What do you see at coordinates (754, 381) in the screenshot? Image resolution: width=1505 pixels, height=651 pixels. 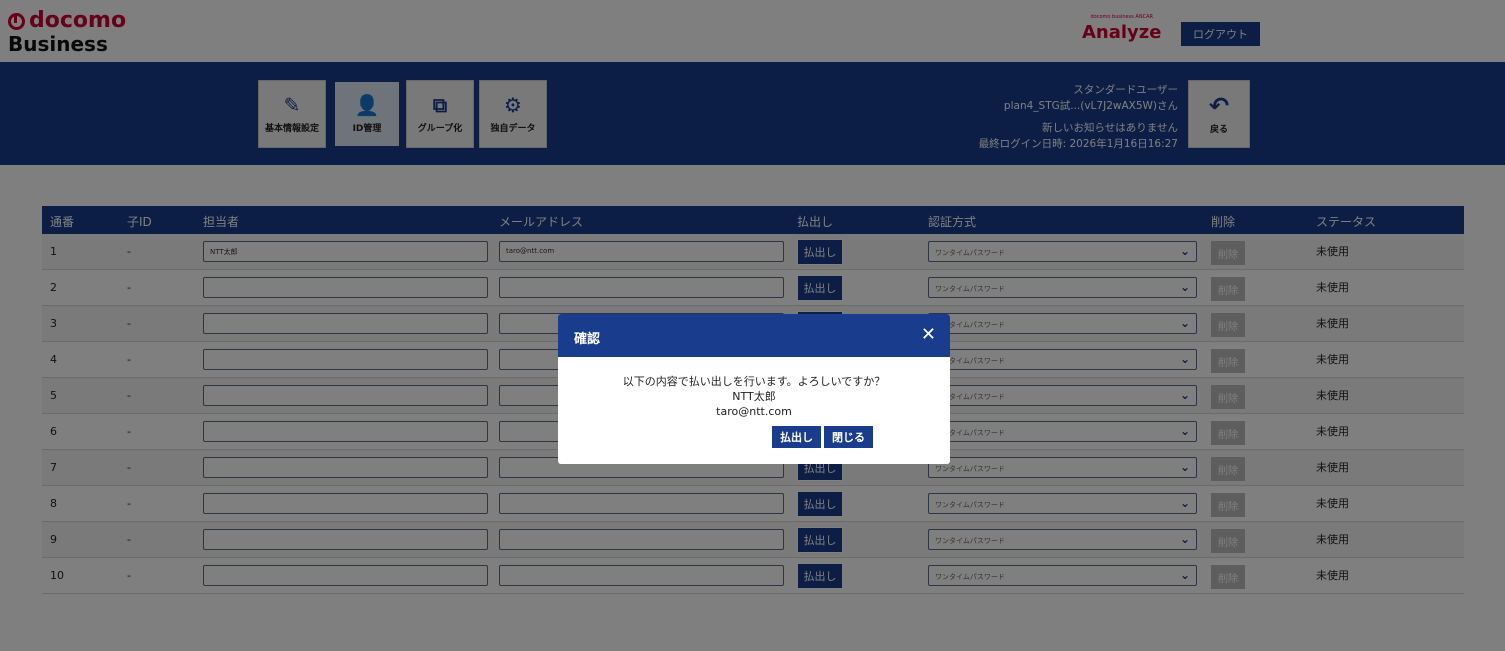 I see `dialog-message: 以下の内容で払い出しを行います。よろしいですか？` at bounding box center [754, 381].